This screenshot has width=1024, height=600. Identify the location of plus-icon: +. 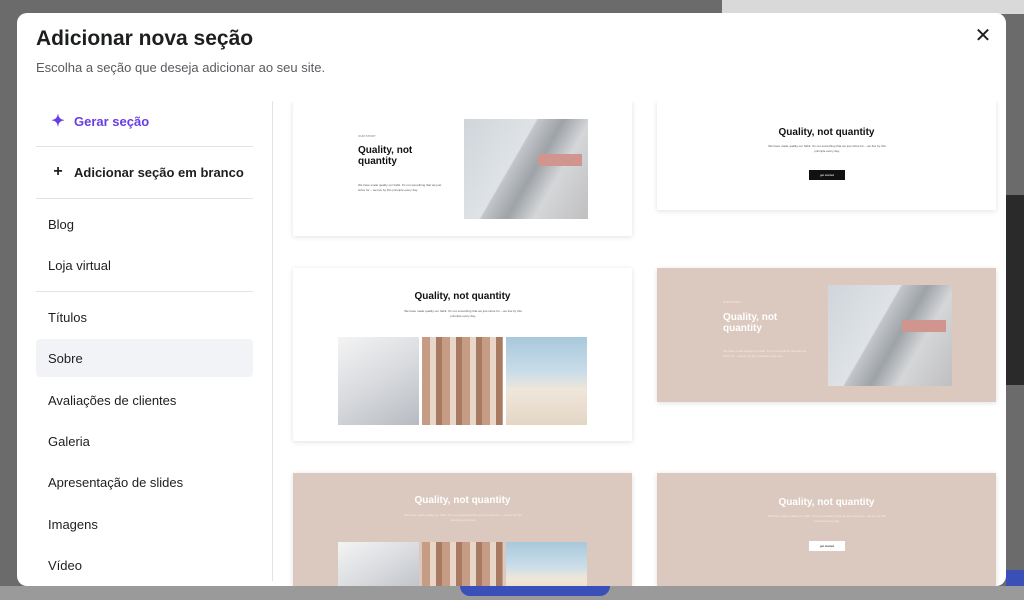
(58, 171).